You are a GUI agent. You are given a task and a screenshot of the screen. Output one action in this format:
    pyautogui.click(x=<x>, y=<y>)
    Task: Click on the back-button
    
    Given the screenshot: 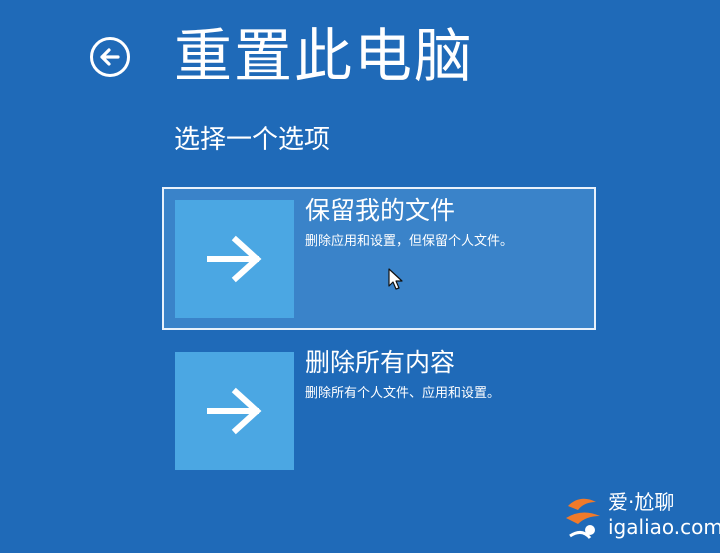 What is the action you would take?
    pyautogui.click(x=110, y=57)
    